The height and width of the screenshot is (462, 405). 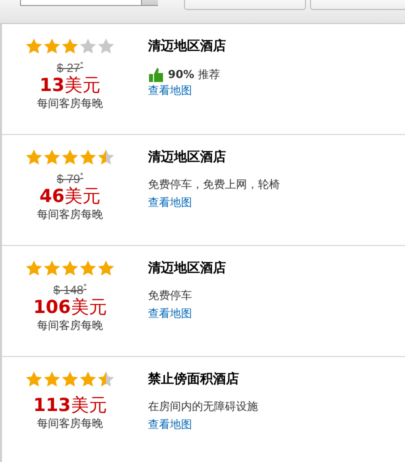 I want to click on original-price: $ 148$^{*}$, so click(x=70, y=289).